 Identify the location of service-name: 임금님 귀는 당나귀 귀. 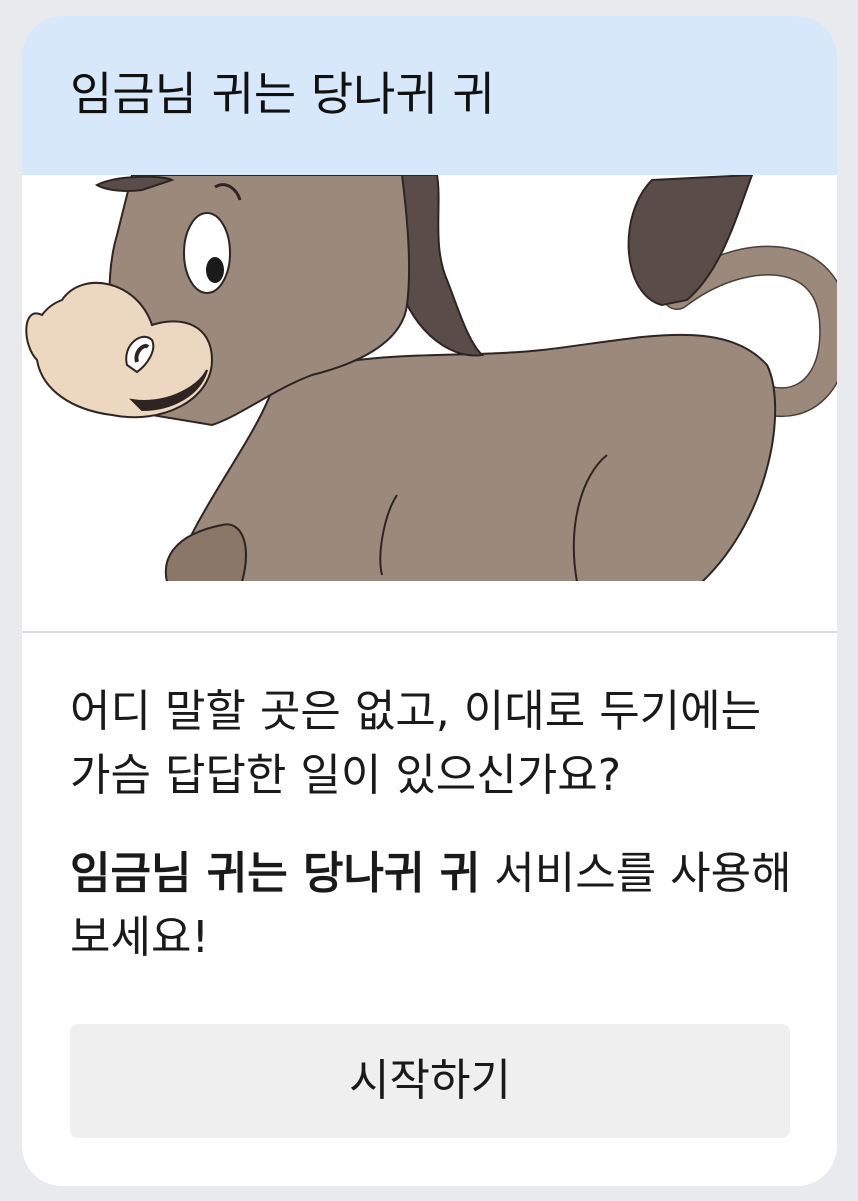
(275, 873).